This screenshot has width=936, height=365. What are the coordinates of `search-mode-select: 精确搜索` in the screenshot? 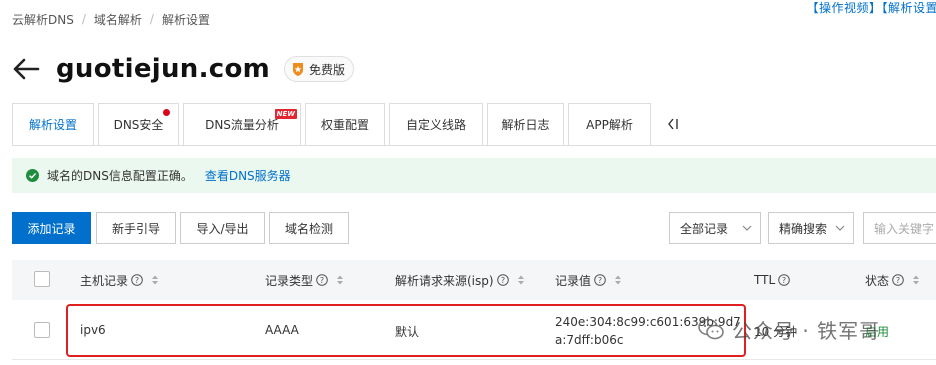 It's located at (811, 228).